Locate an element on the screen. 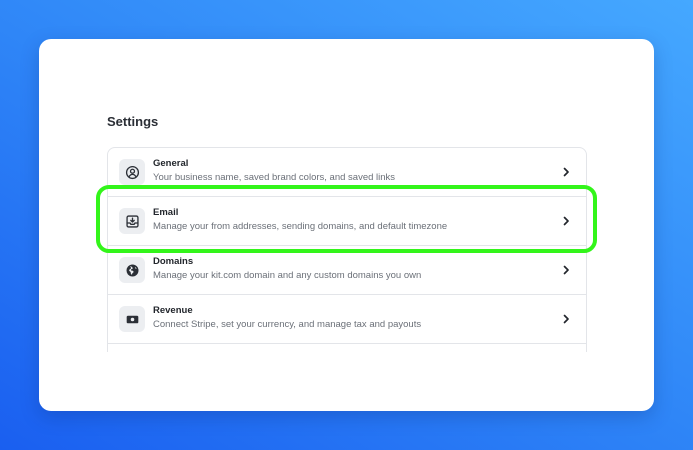  settings-item-title: Revenue is located at coordinates (173, 310).